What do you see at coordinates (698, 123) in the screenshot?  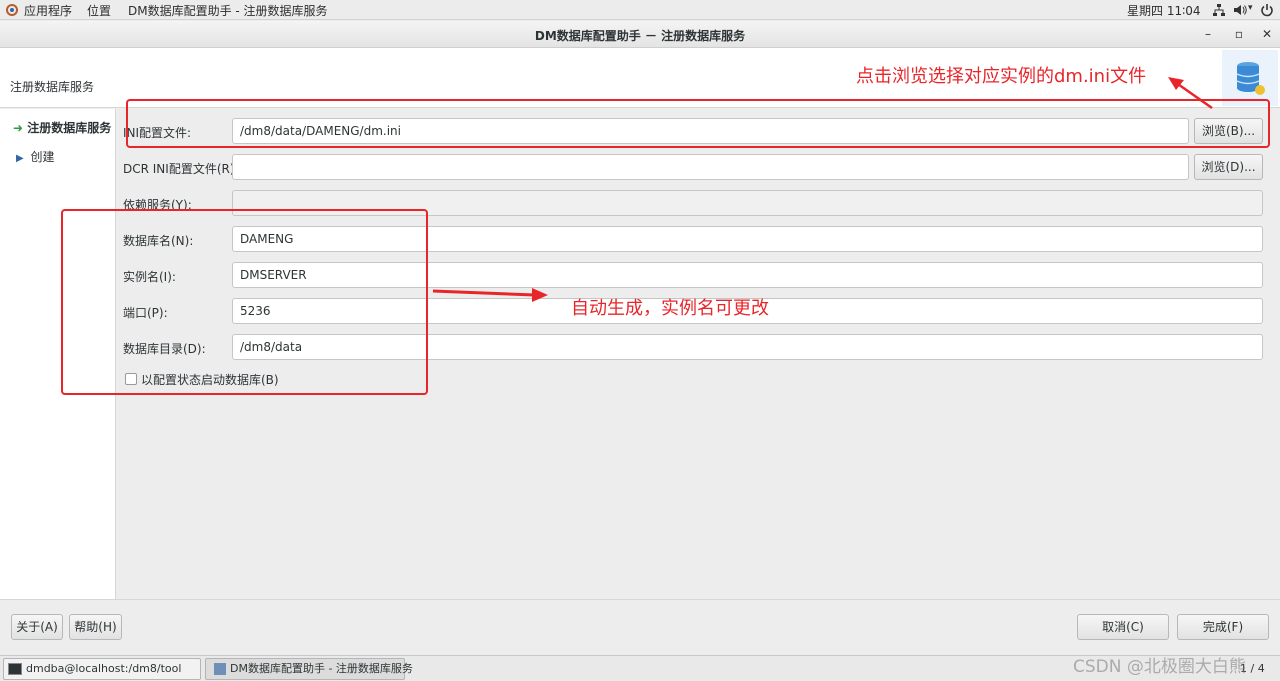 I see `annotation-box-ini` at bounding box center [698, 123].